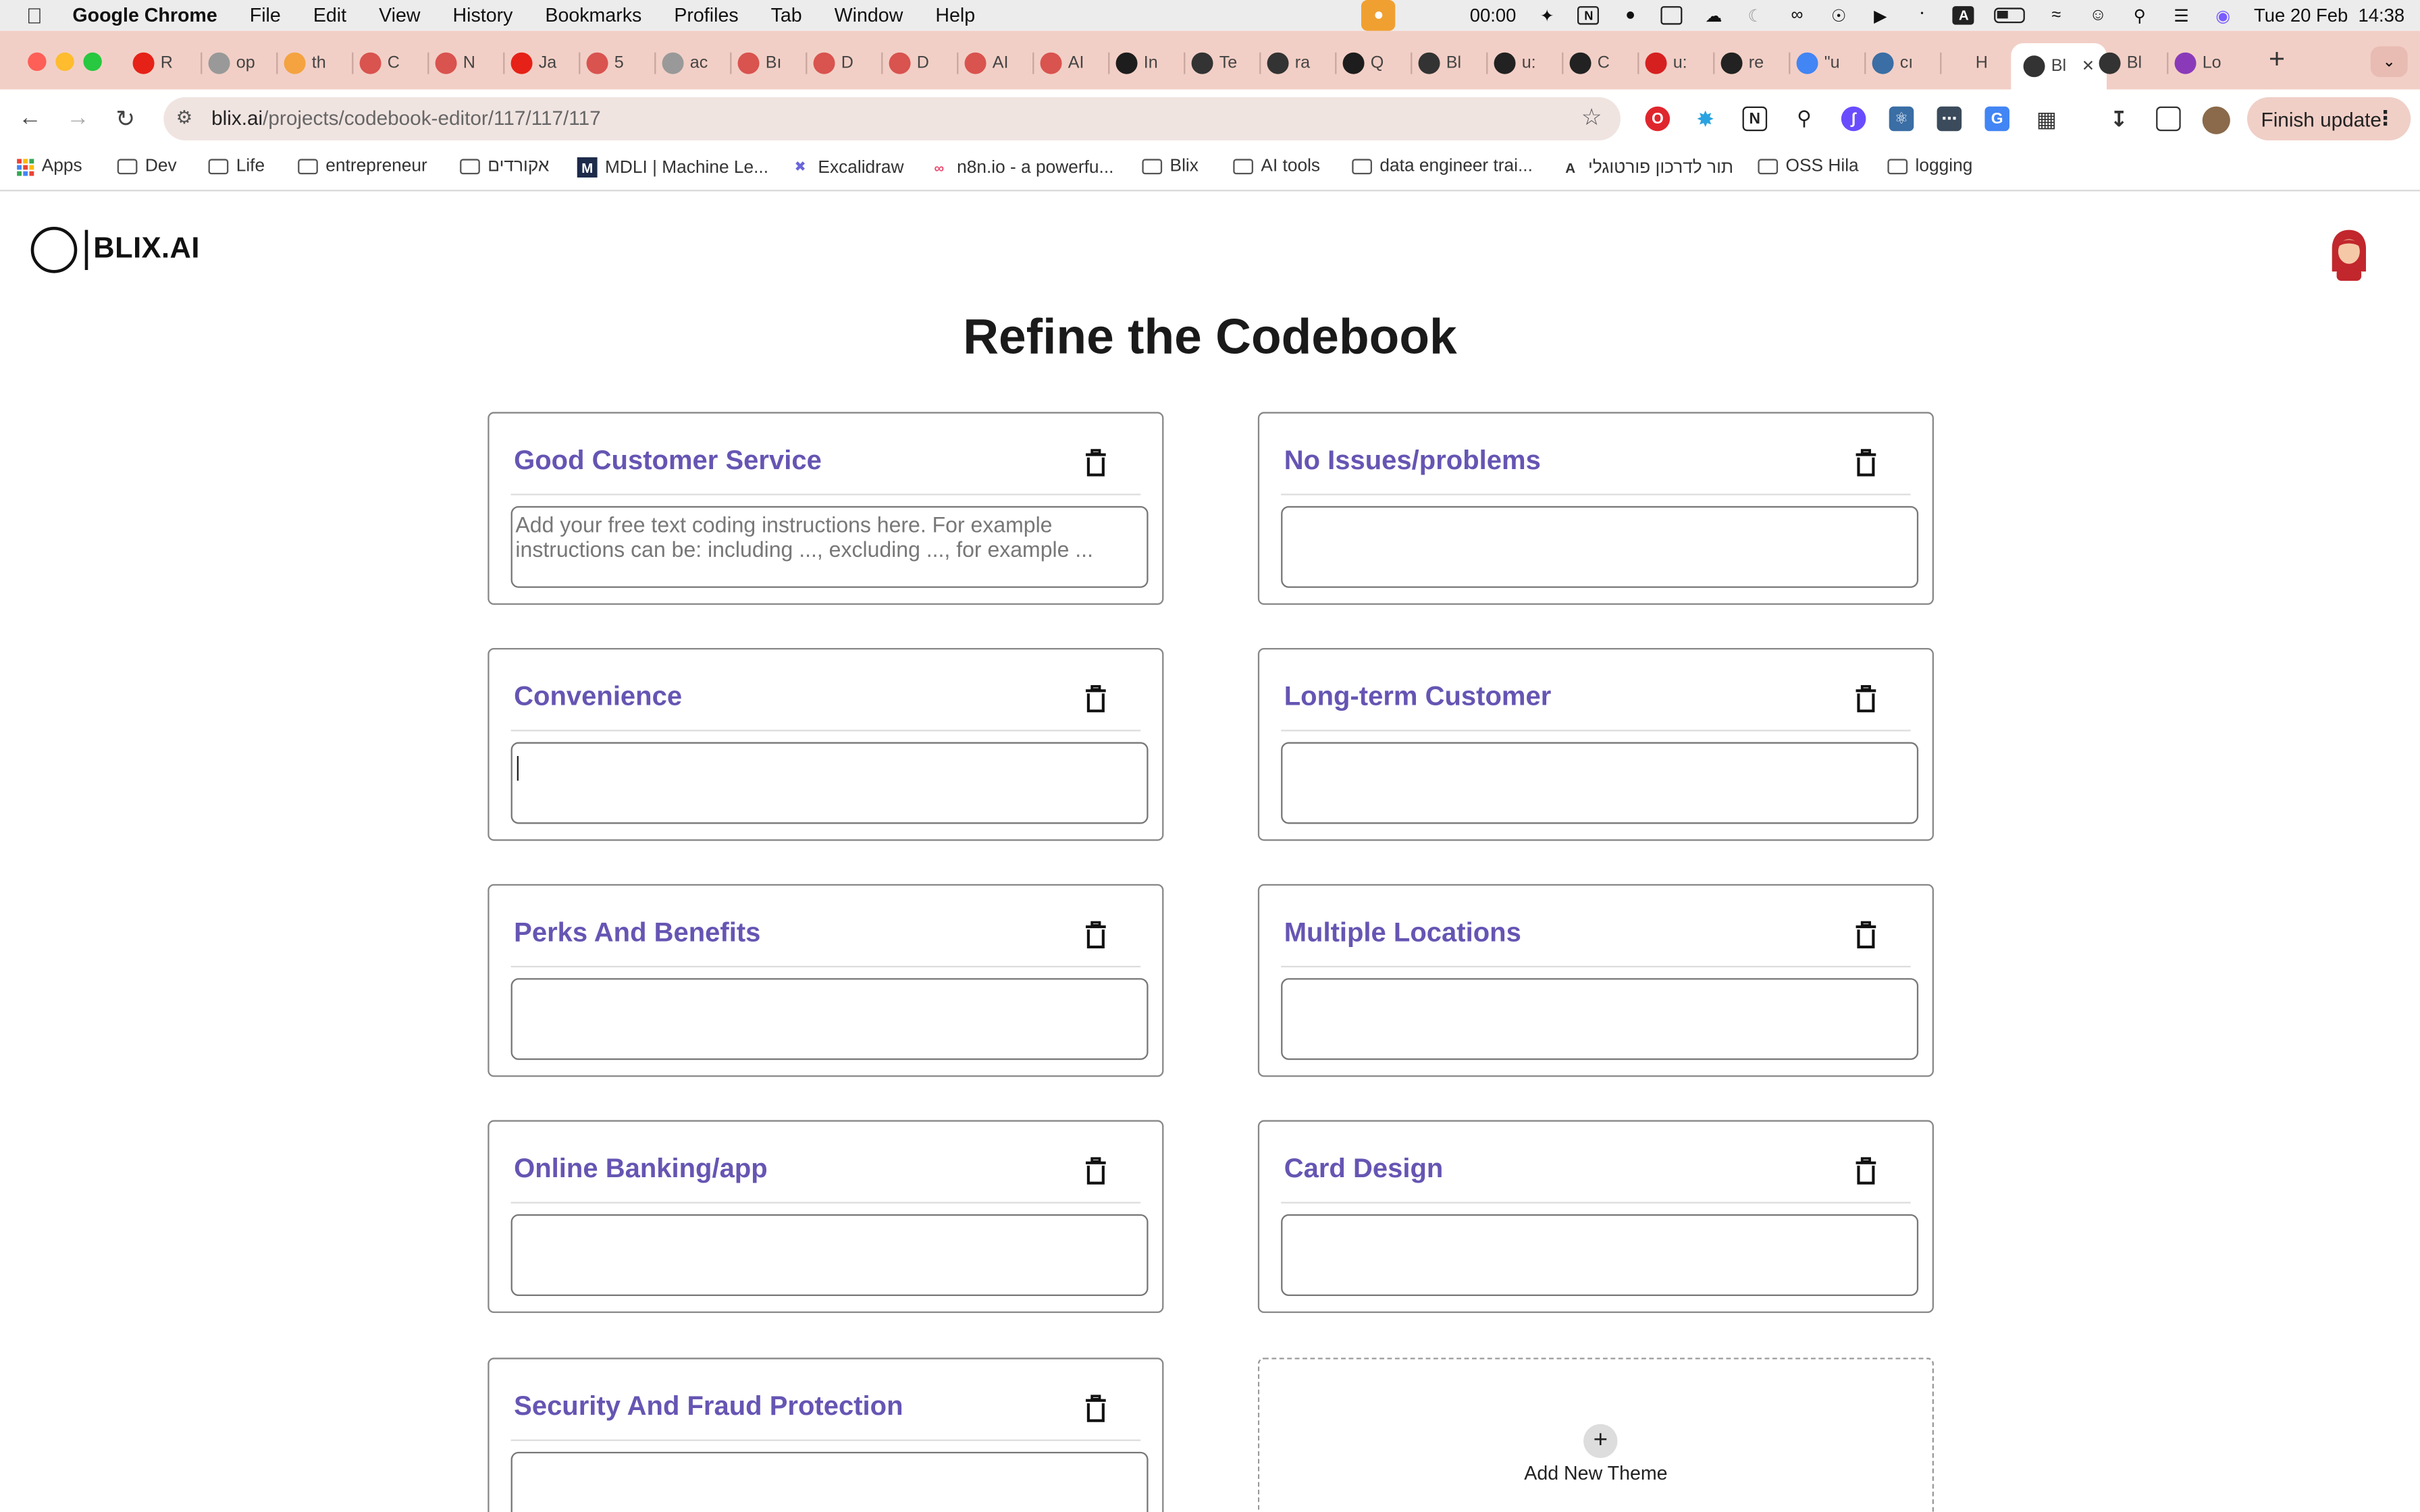 This screenshot has height=1512, width=2420. I want to click on theme-title: Security And Fraud Protection, so click(708, 1406).